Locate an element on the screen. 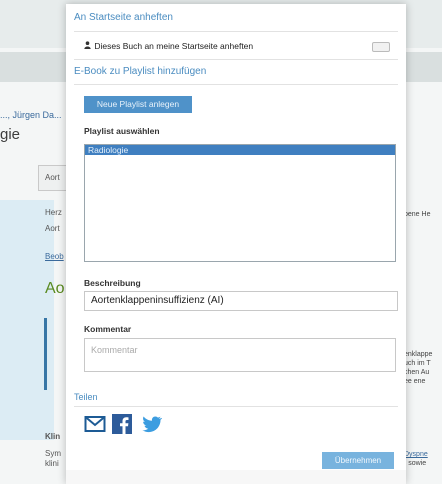  pin-toggle is located at coordinates (381, 47).